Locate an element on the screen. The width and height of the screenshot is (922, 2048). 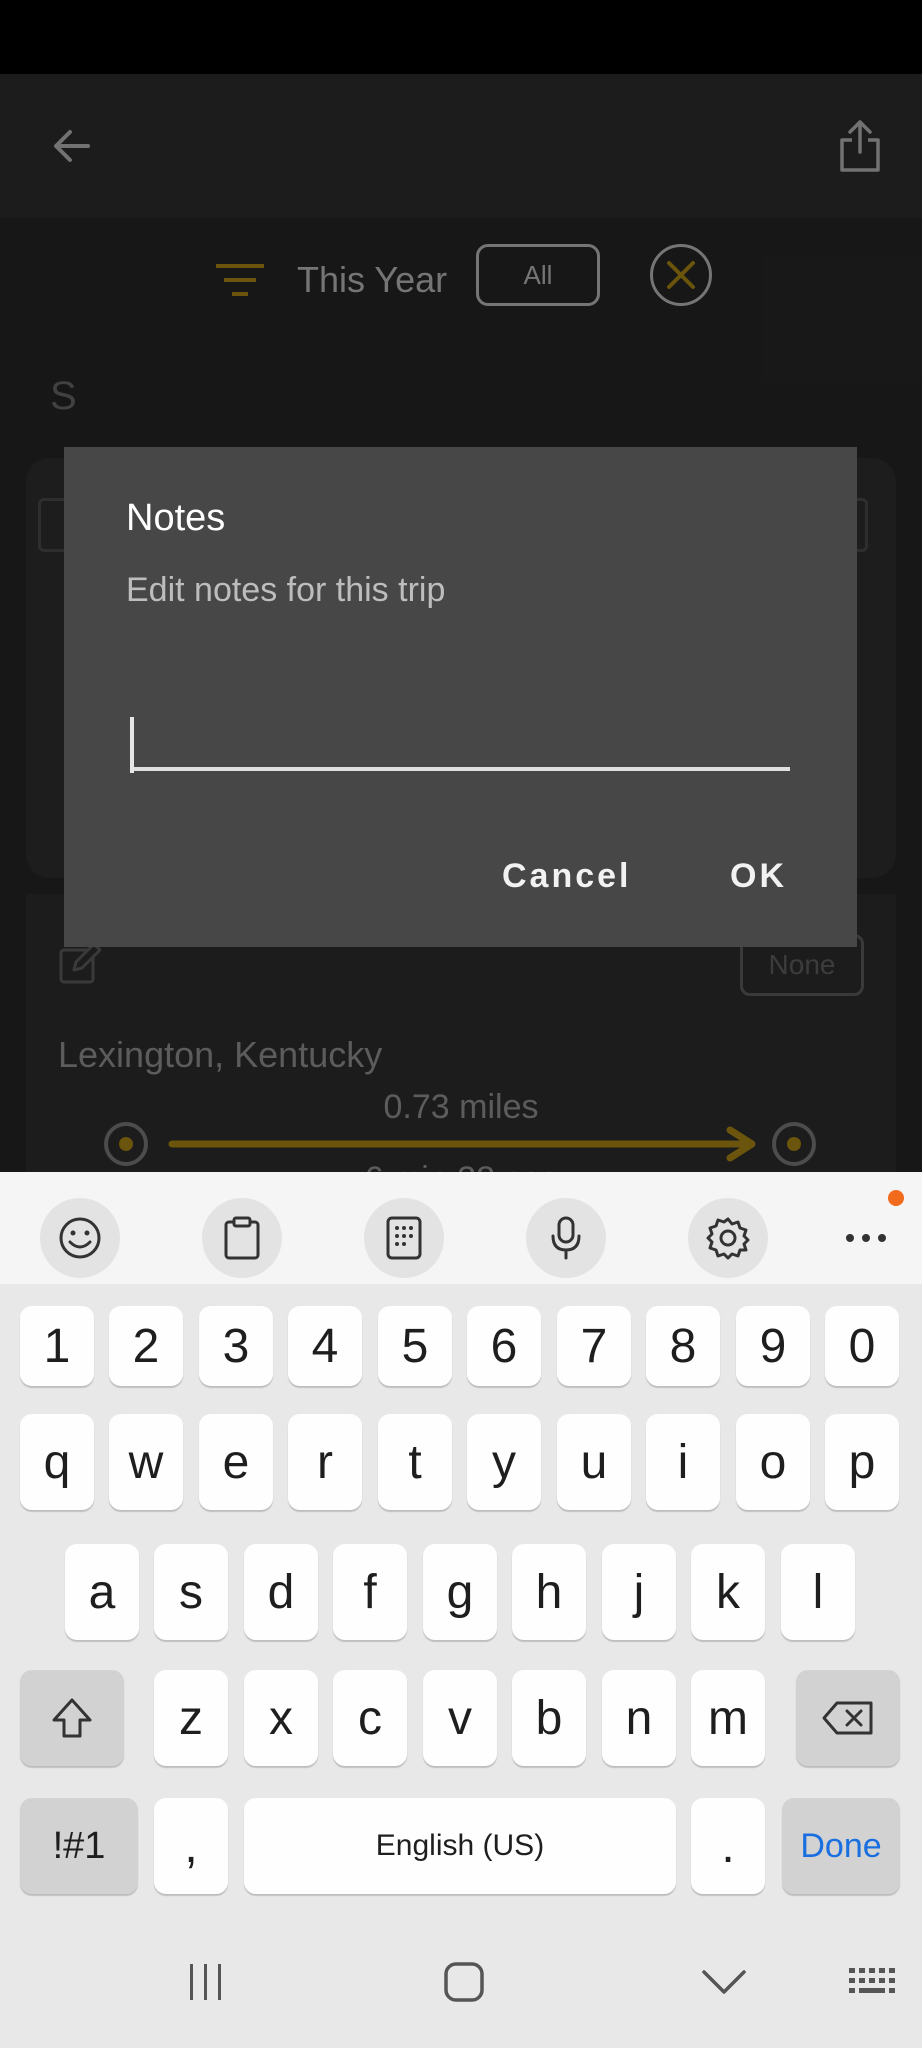
key-0: 0 is located at coordinates (862, 1346).